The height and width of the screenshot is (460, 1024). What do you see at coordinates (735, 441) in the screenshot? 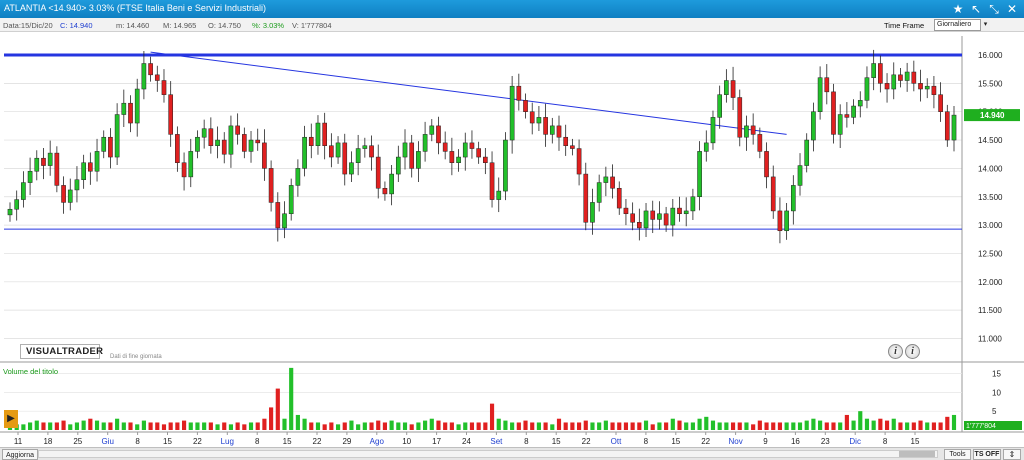
I see `month-label: Nov` at bounding box center [735, 441].